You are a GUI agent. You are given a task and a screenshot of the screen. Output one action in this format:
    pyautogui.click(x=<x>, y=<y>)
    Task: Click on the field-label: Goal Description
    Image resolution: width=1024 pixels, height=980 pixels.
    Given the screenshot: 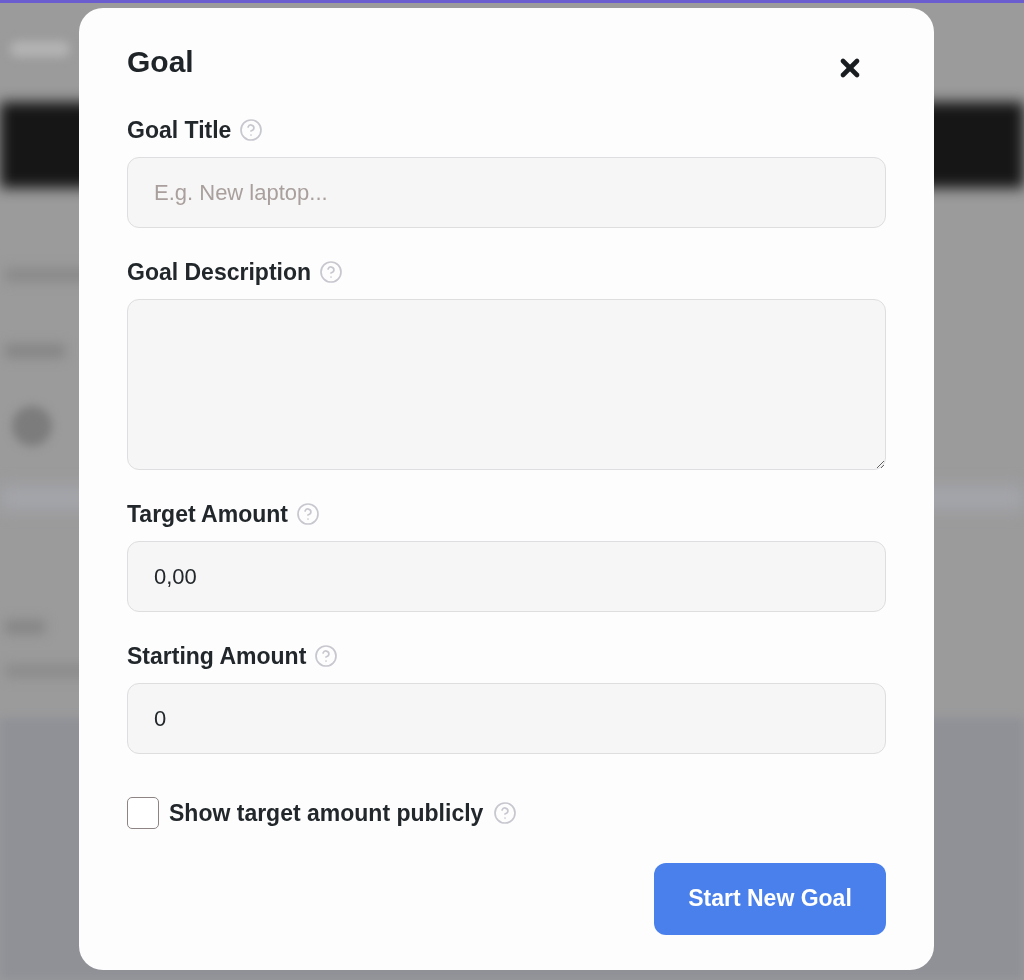 What is the action you would take?
    pyautogui.click(x=219, y=272)
    